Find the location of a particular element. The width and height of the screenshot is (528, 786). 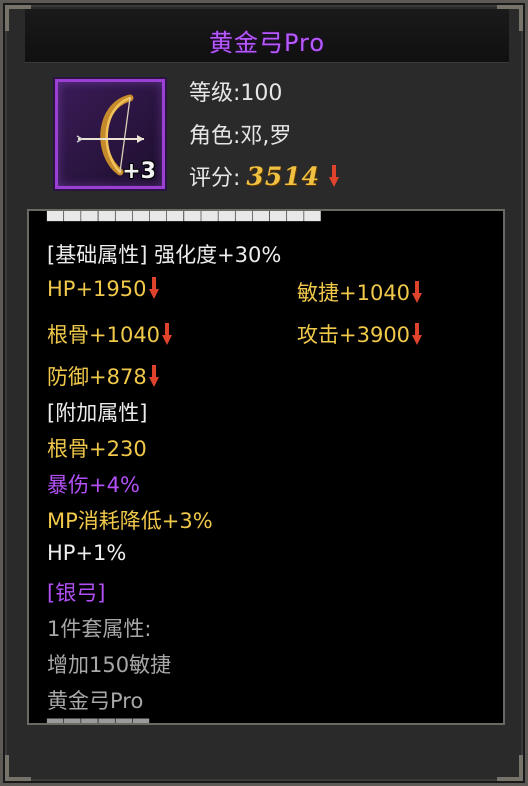

stat-text: 防御+878 is located at coordinates (97, 377).